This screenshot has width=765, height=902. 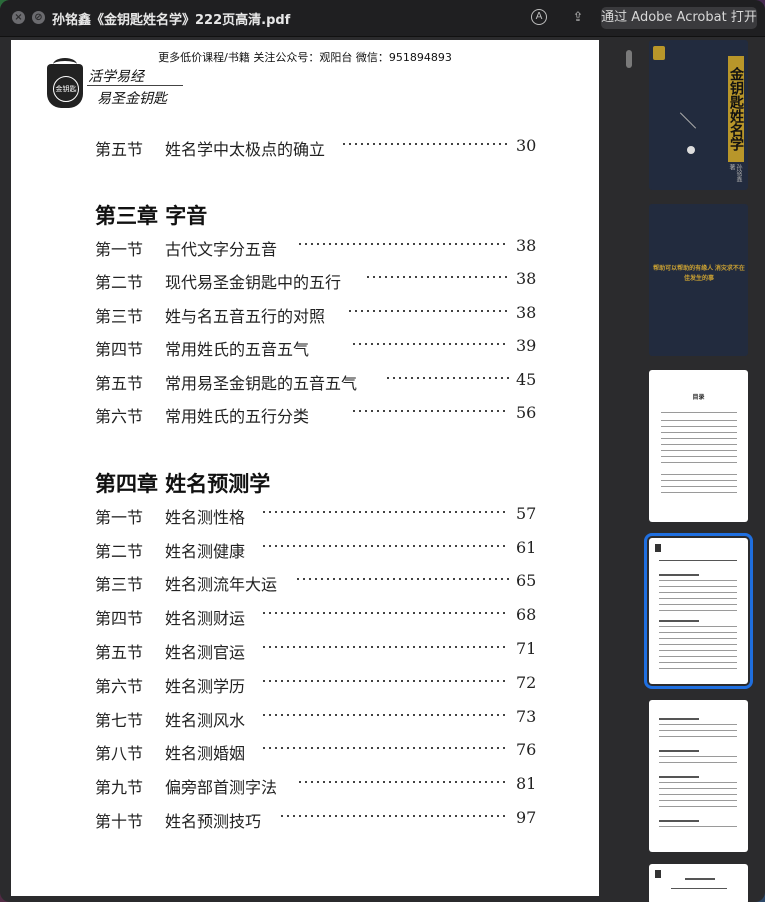 I want to click on toc-section: 第九节, so click(x=119, y=787).